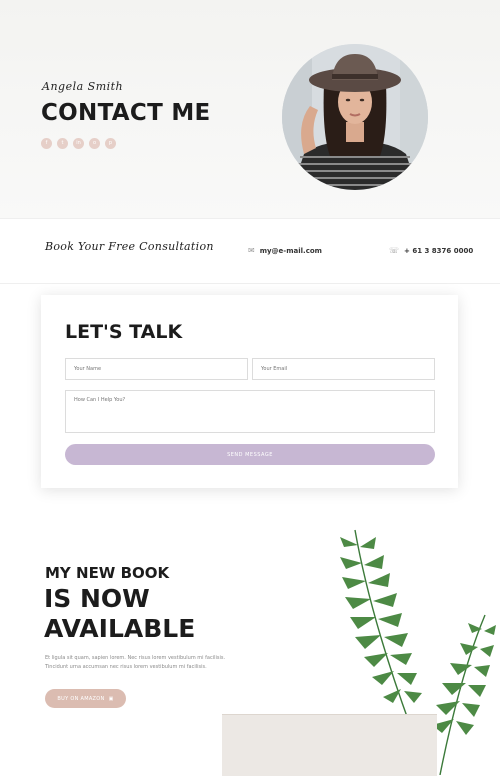  What do you see at coordinates (124, 332) in the screenshot?
I see `form-title: LET'S TALK` at bounding box center [124, 332].